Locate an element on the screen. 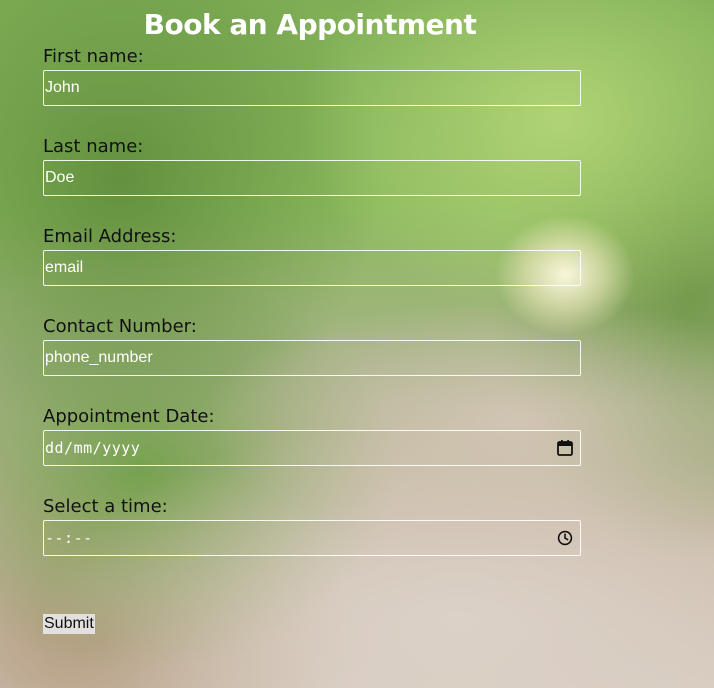 This screenshot has height=688, width=714. appointment-date-input: dd/mm/yyyy is located at coordinates (312, 448).